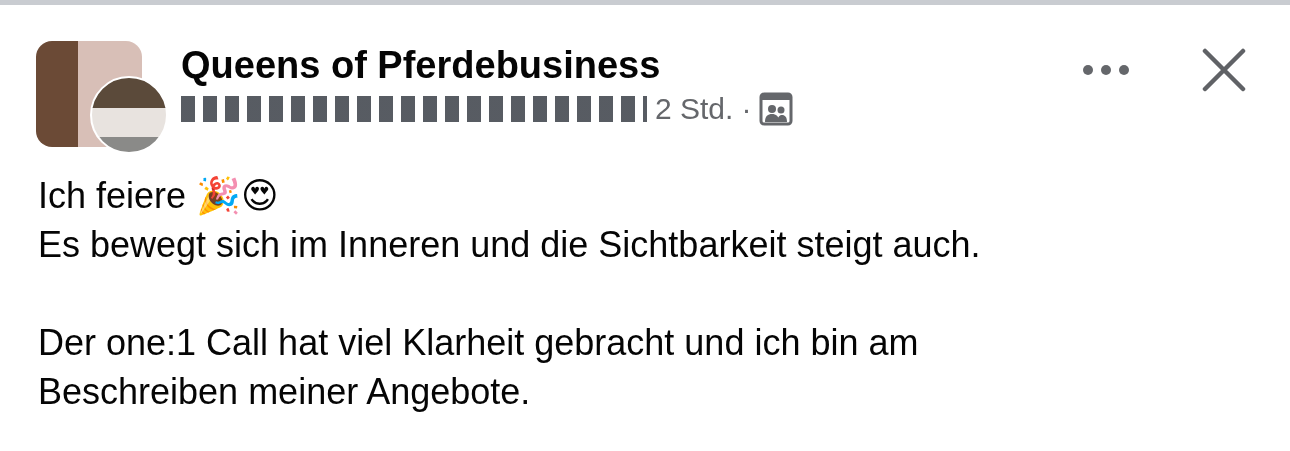 The image size is (1290, 451). I want to click on group-icon, so click(776, 108).